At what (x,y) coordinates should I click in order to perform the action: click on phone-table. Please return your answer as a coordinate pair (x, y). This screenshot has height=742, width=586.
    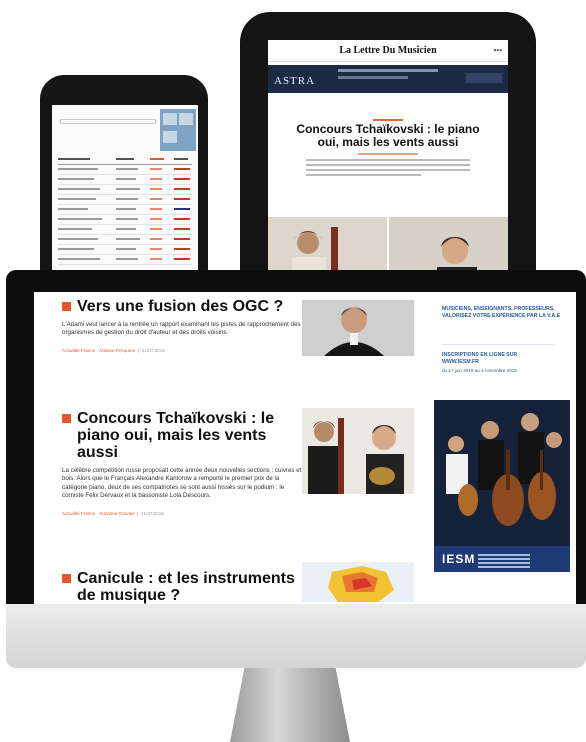
    Looking at the image, I should click on (125, 210).